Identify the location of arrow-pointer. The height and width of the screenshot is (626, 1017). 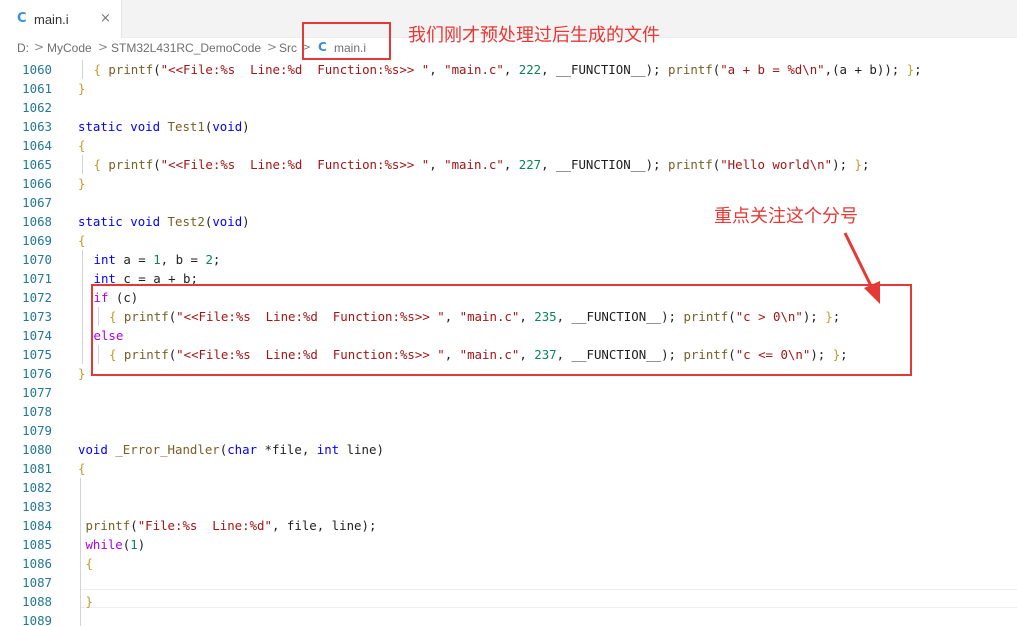
(861, 268).